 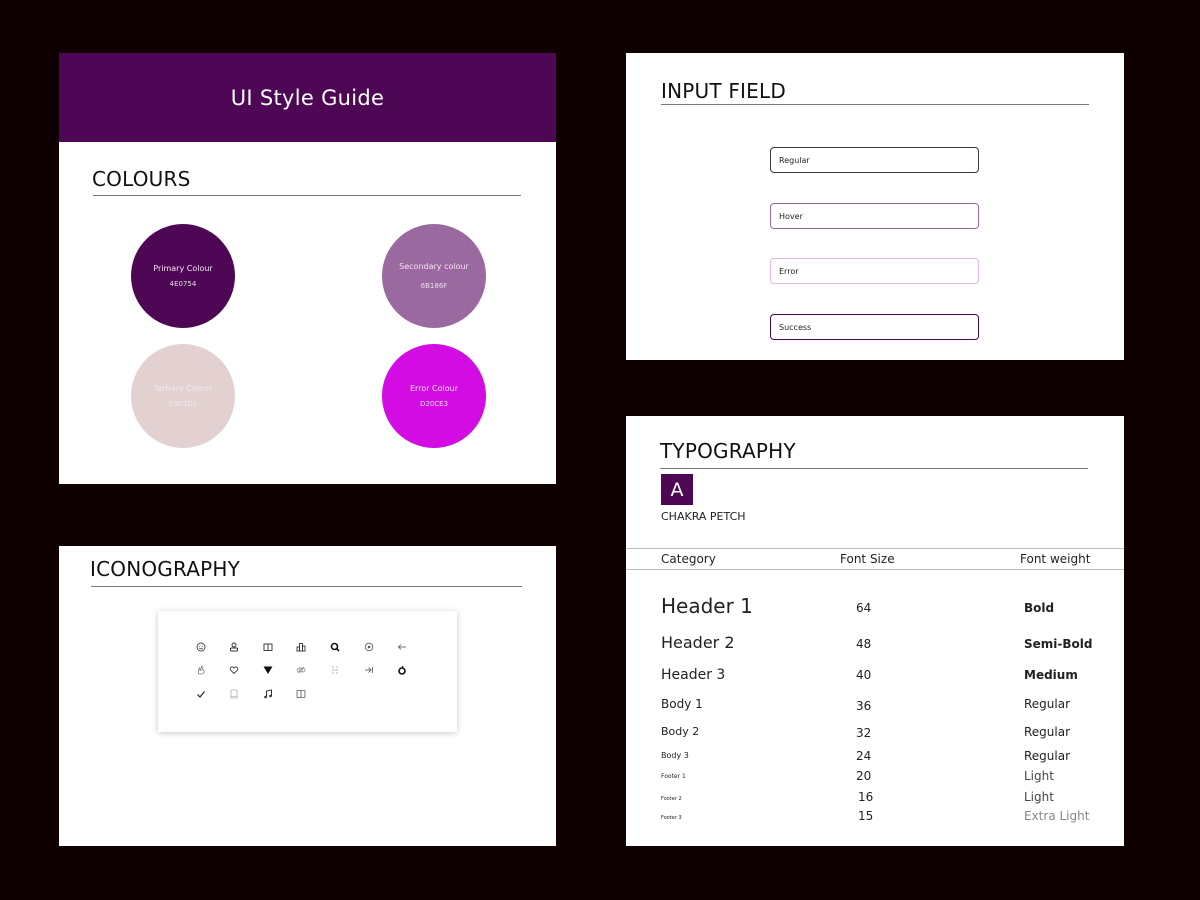 What do you see at coordinates (434, 276) in the screenshot?
I see `swatch-secondary: Secondary colour 6B186F` at bounding box center [434, 276].